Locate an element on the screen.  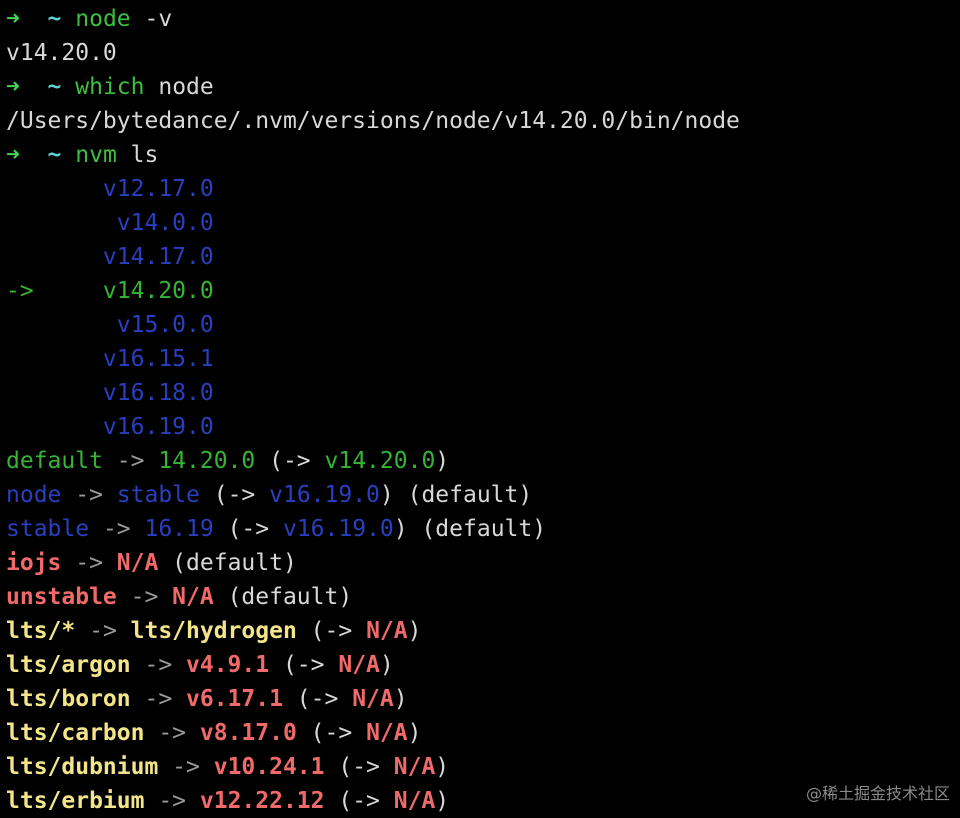
terminal-text: -> v14.20.0 is located at coordinates (110, 291).